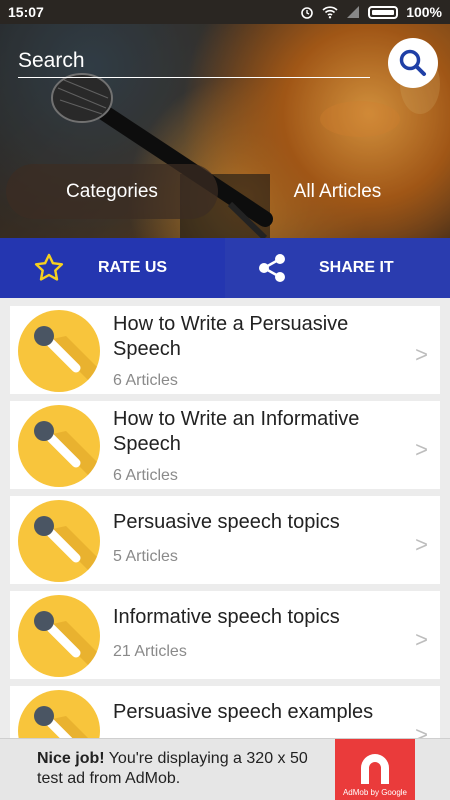 The image size is (450, 800). Describe the element at coordinates (353, 12) in the screenshot. I see `signal-icon` at that location.